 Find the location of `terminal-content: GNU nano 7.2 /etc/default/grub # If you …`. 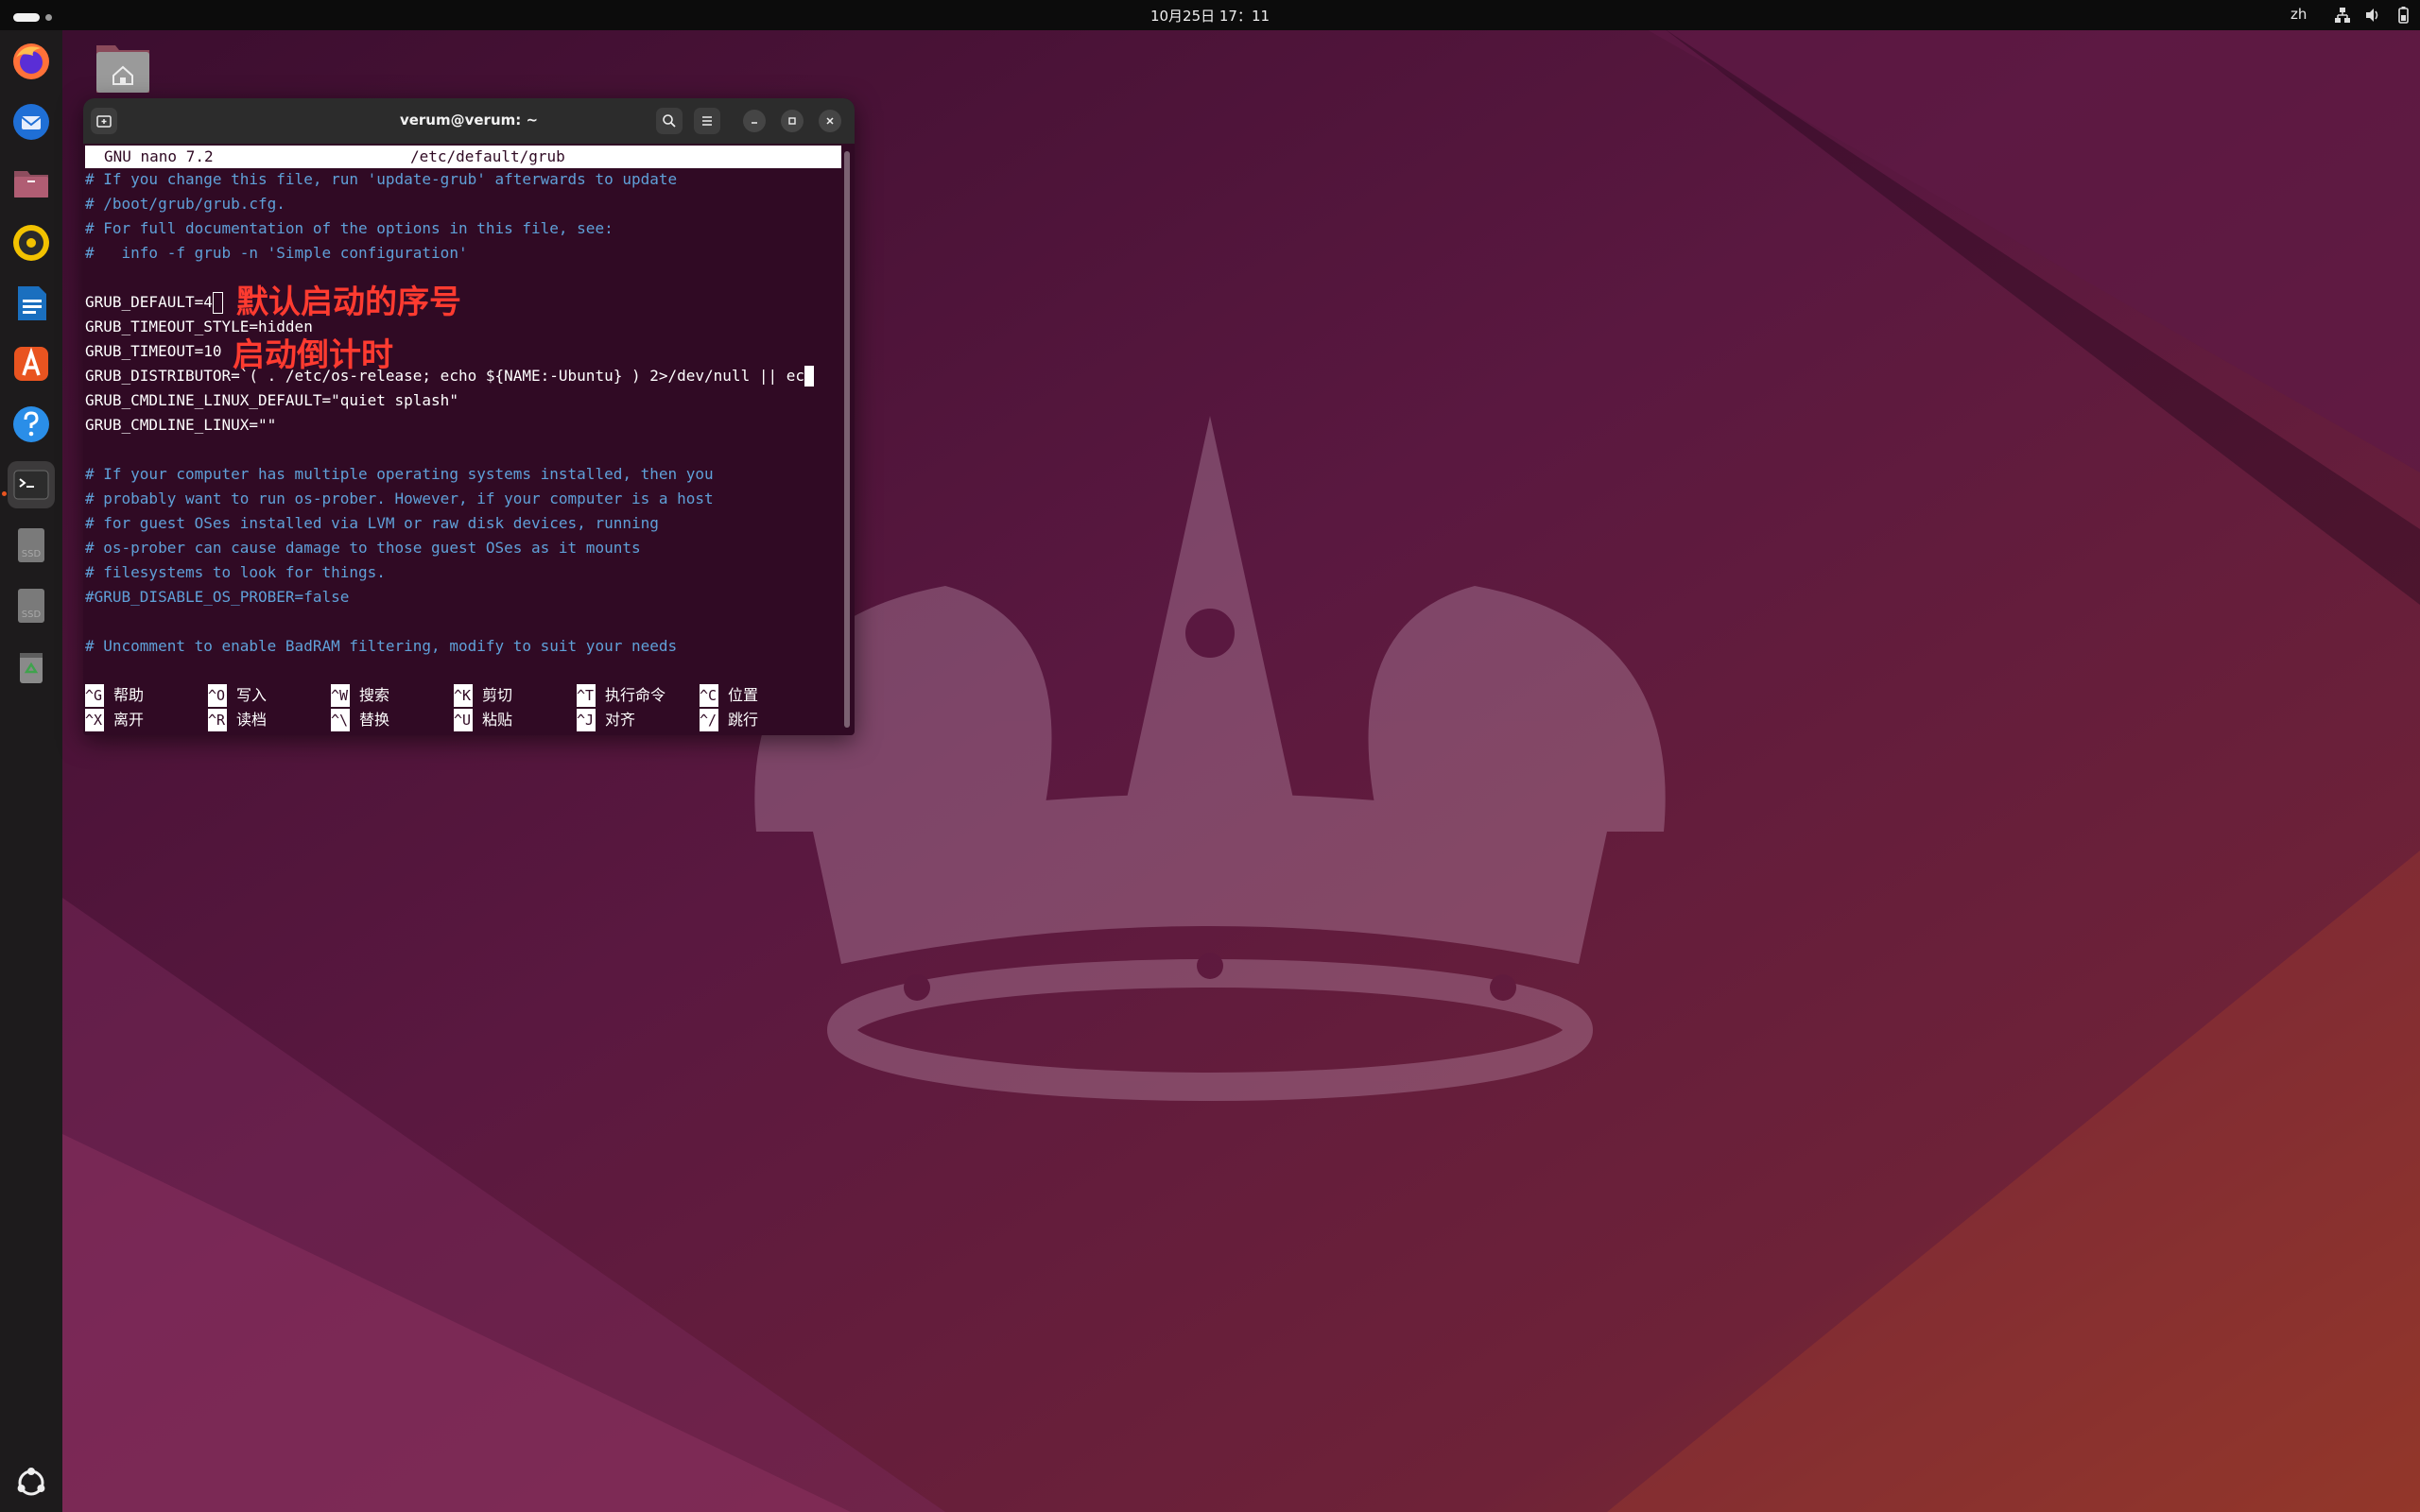

terminal-content: GNU nano 7.2 /etc/default/grub # If you … is located at coordinates (469, 439).